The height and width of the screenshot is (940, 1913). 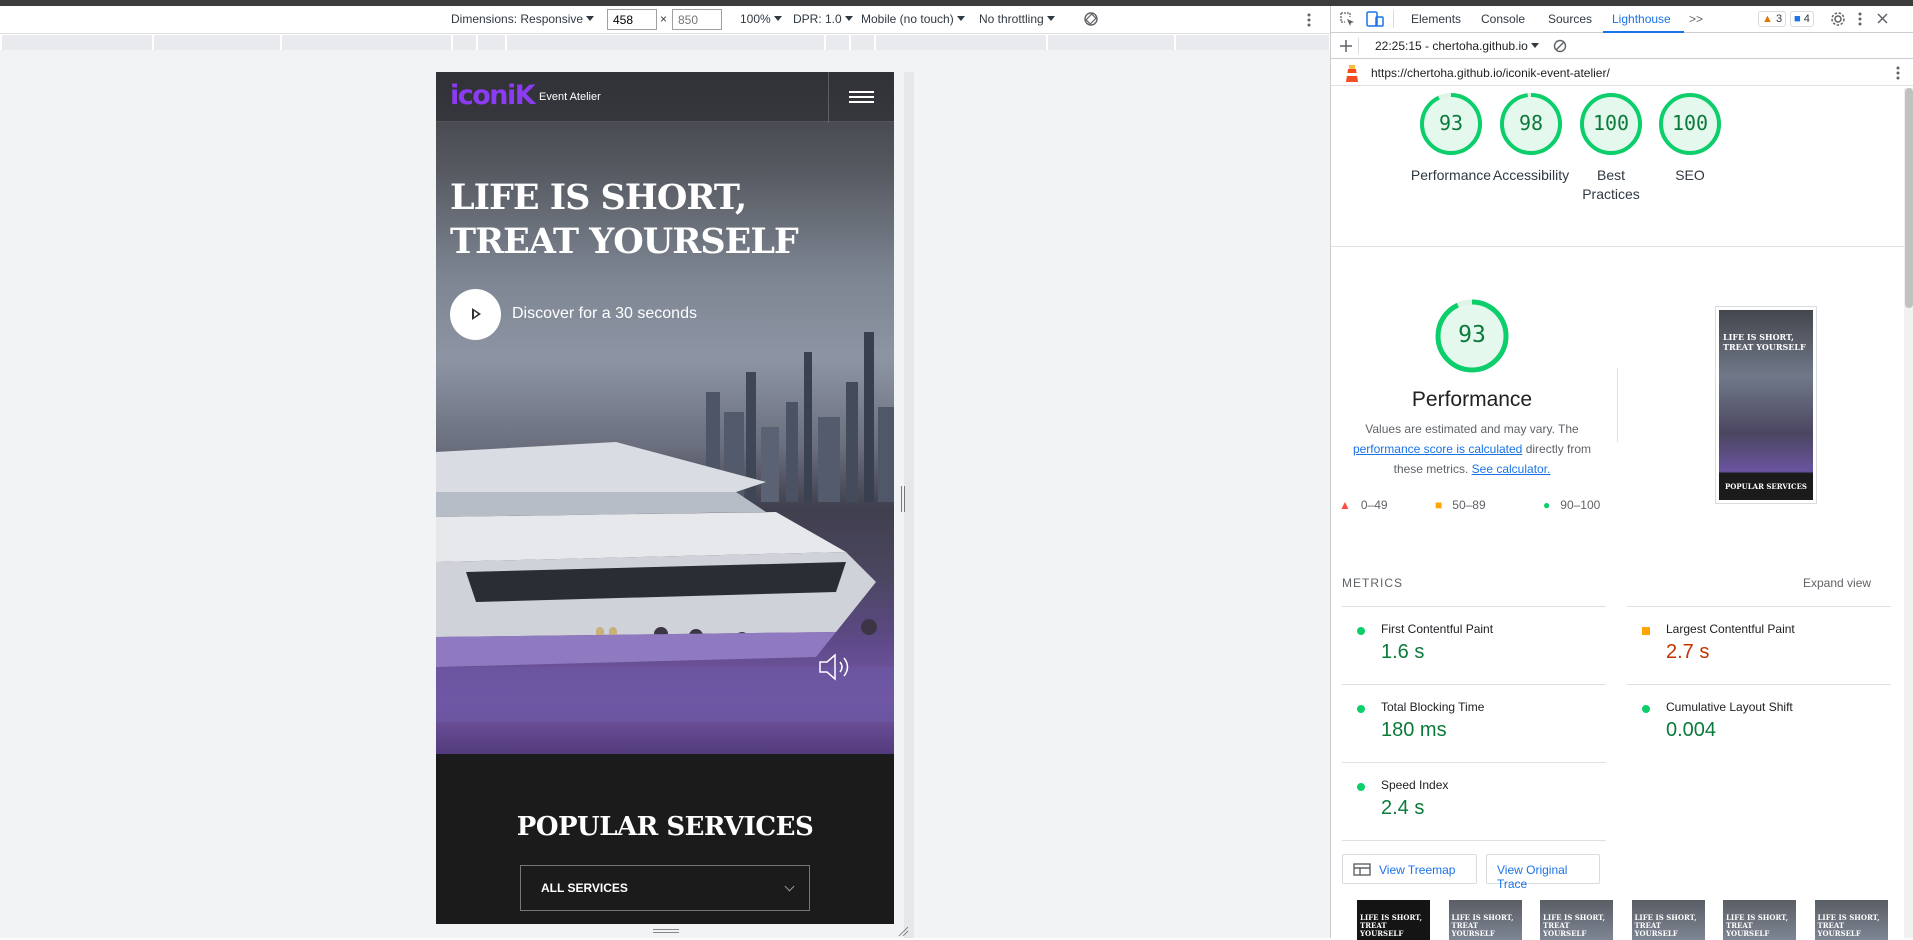 I want to click on square-icon, so click(x=1646, y=631).